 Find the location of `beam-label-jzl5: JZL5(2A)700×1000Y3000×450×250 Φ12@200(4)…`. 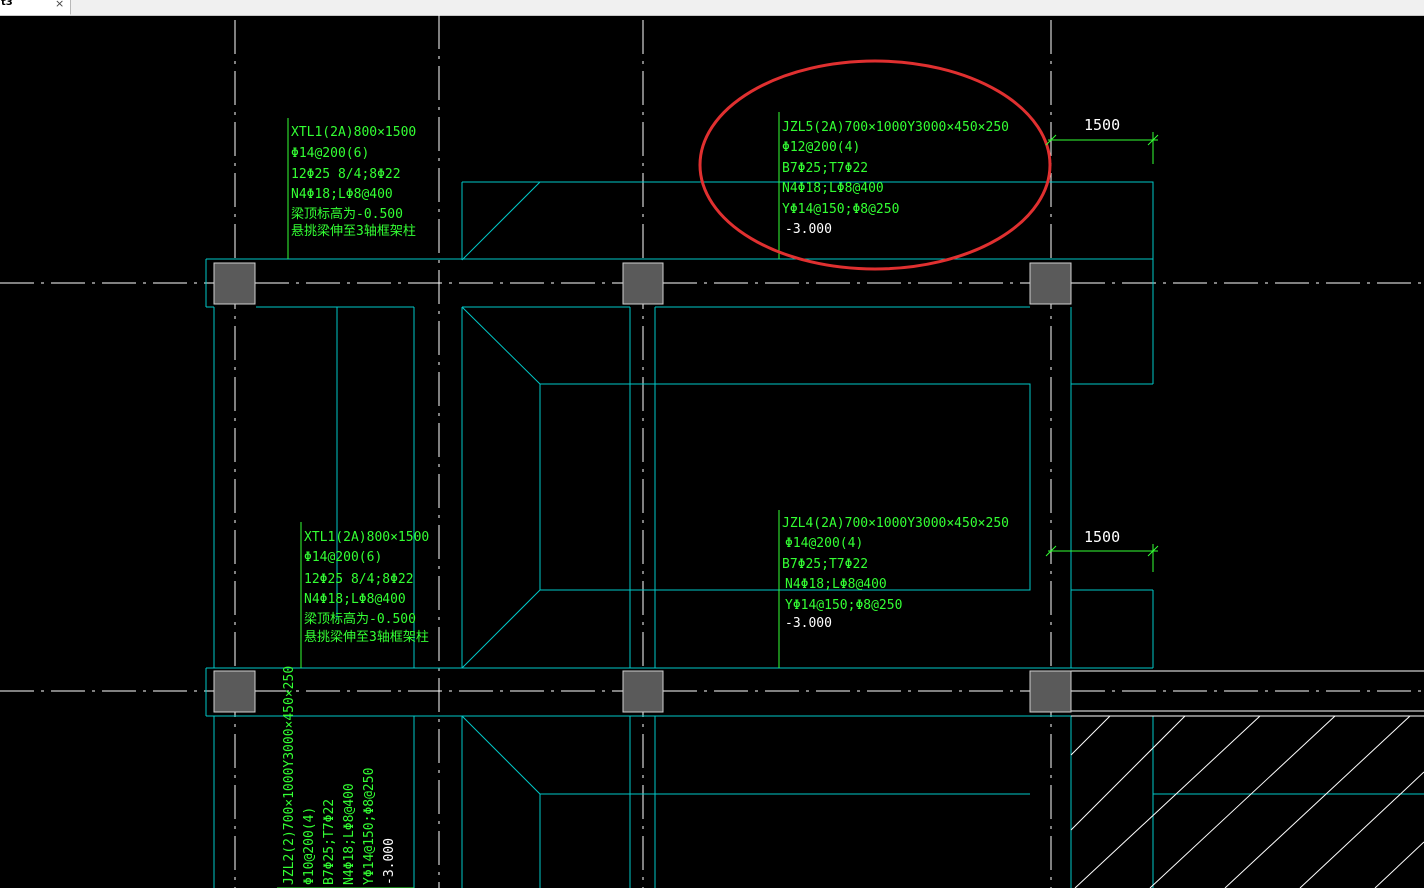

beam-label-jzl5: JZL5(2A)700×1000Y3000×450×250 Φ12@200(4)… is located at coordinates (895, 178).